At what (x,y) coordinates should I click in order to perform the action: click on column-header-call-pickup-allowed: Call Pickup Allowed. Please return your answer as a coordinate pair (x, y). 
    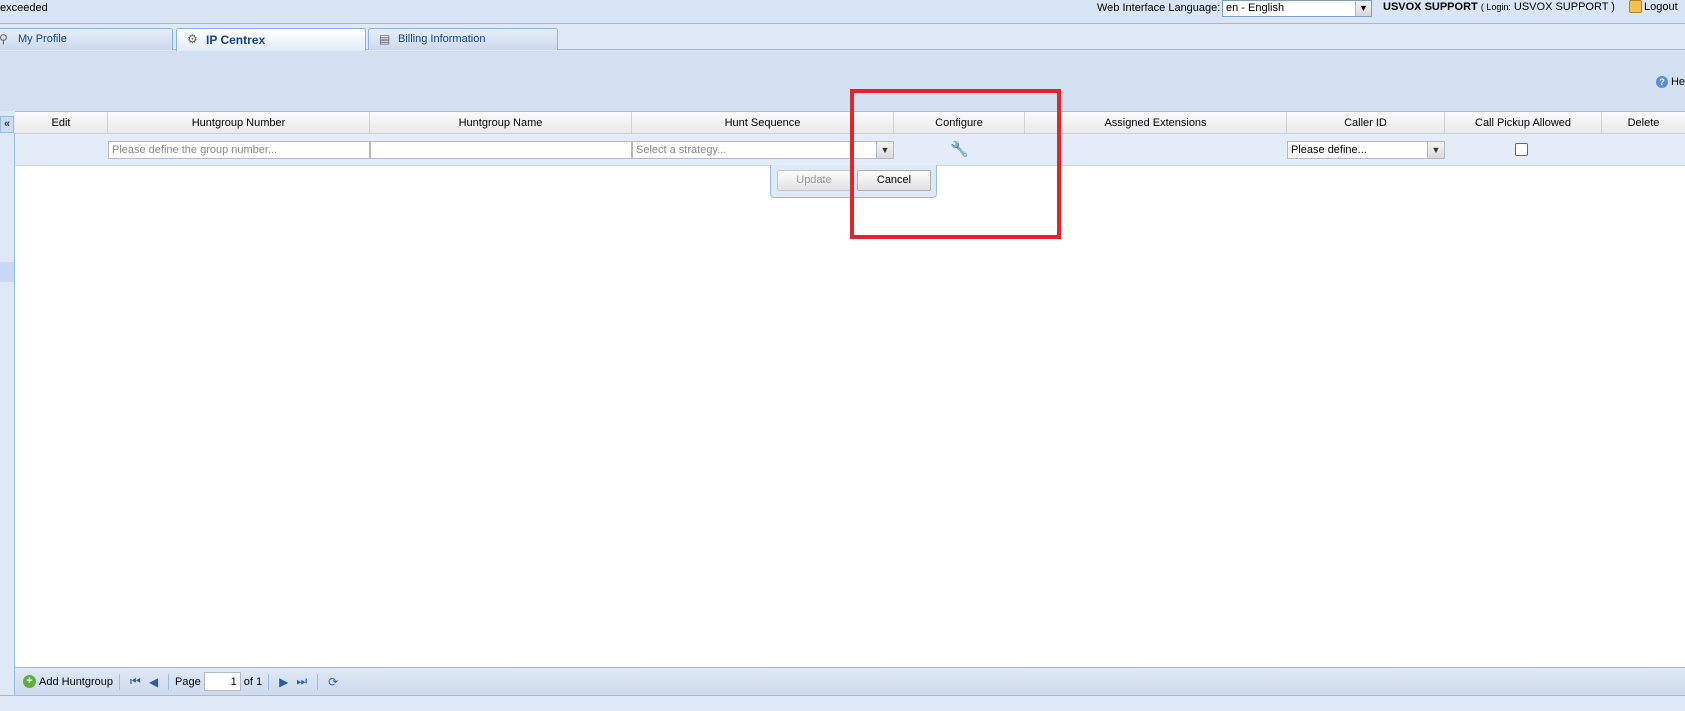
    Looking at the image, I should click on (1523, 123).